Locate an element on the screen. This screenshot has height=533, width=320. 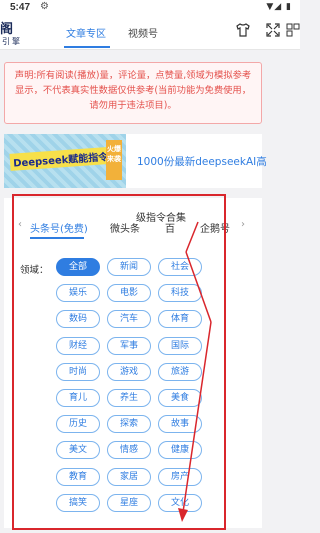
chevron-right-icon: › is located at coordinates (243, 224).